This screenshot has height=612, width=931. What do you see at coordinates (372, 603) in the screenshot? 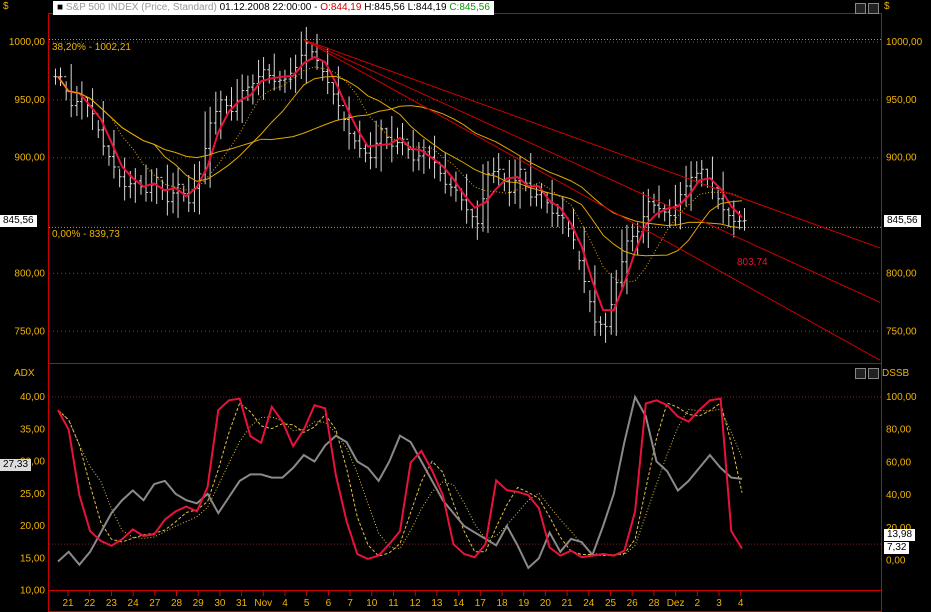
I see `date-tick-label: 10` at bounding box center [372, 603].